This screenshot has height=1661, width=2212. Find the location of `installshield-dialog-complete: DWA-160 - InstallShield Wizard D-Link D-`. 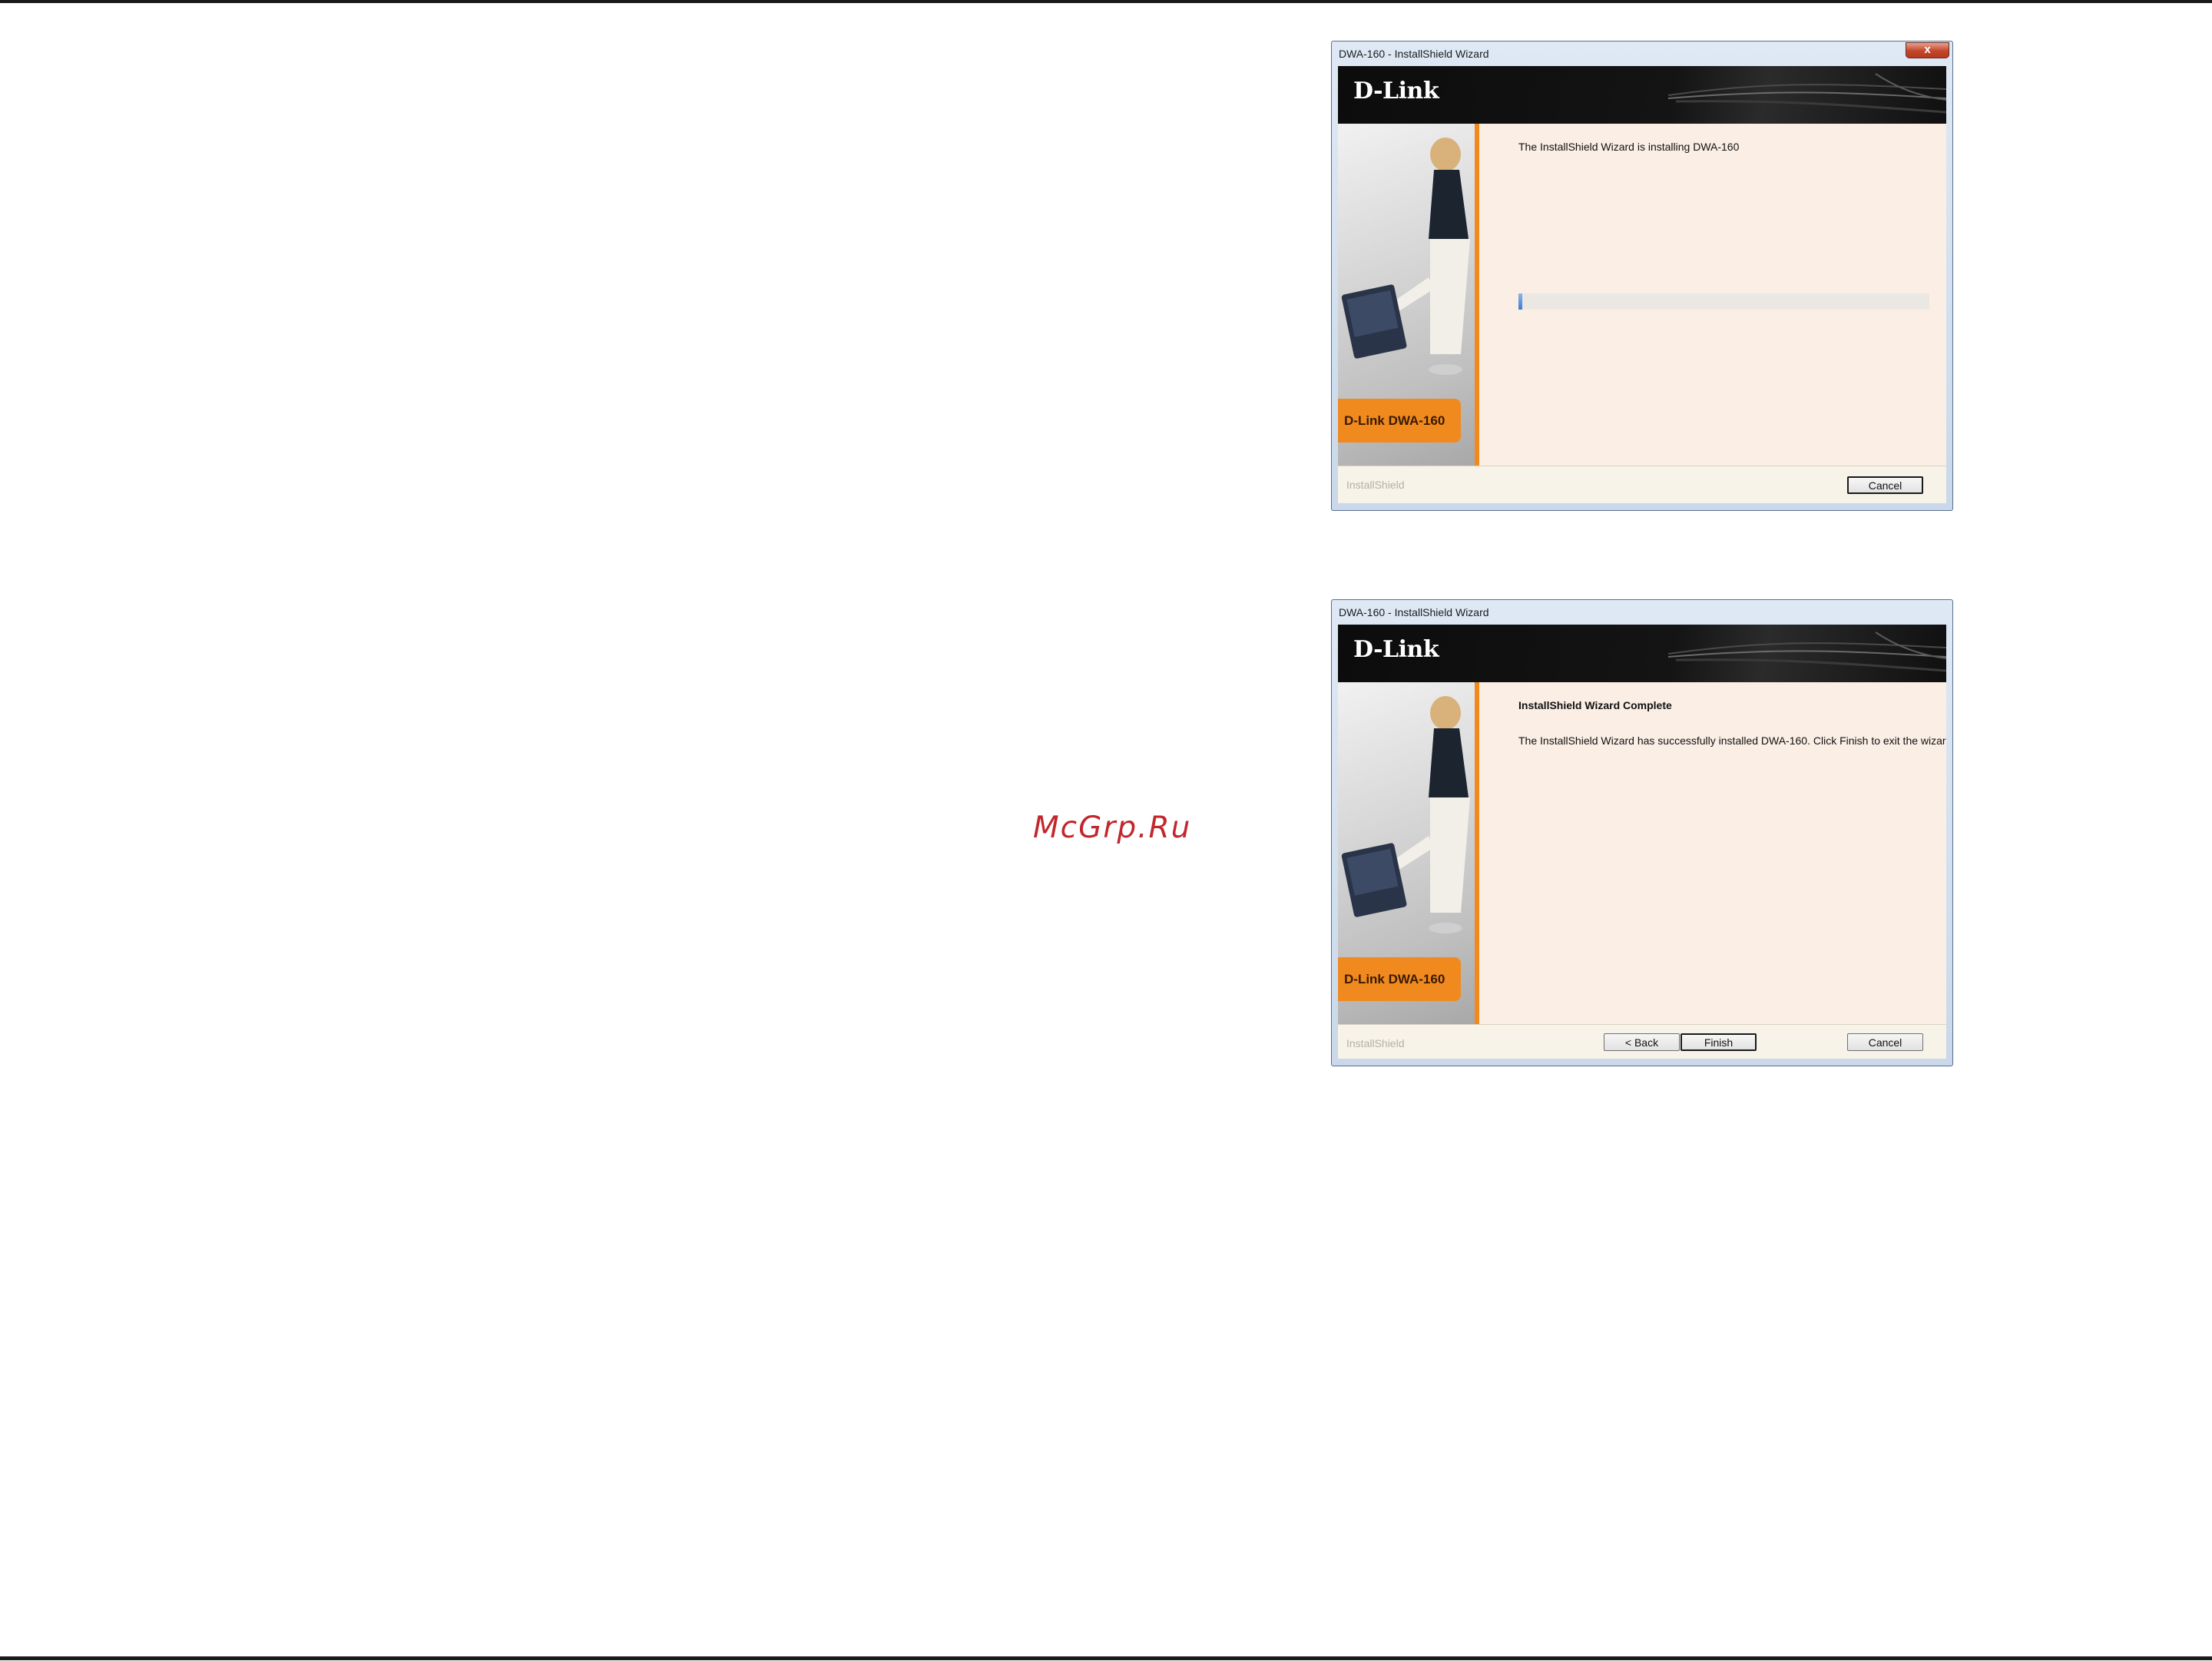

installshield-dialog-complete: DWA-160 - InstallShield Wizard D-Link D- is located at coordinates (1642, 832).